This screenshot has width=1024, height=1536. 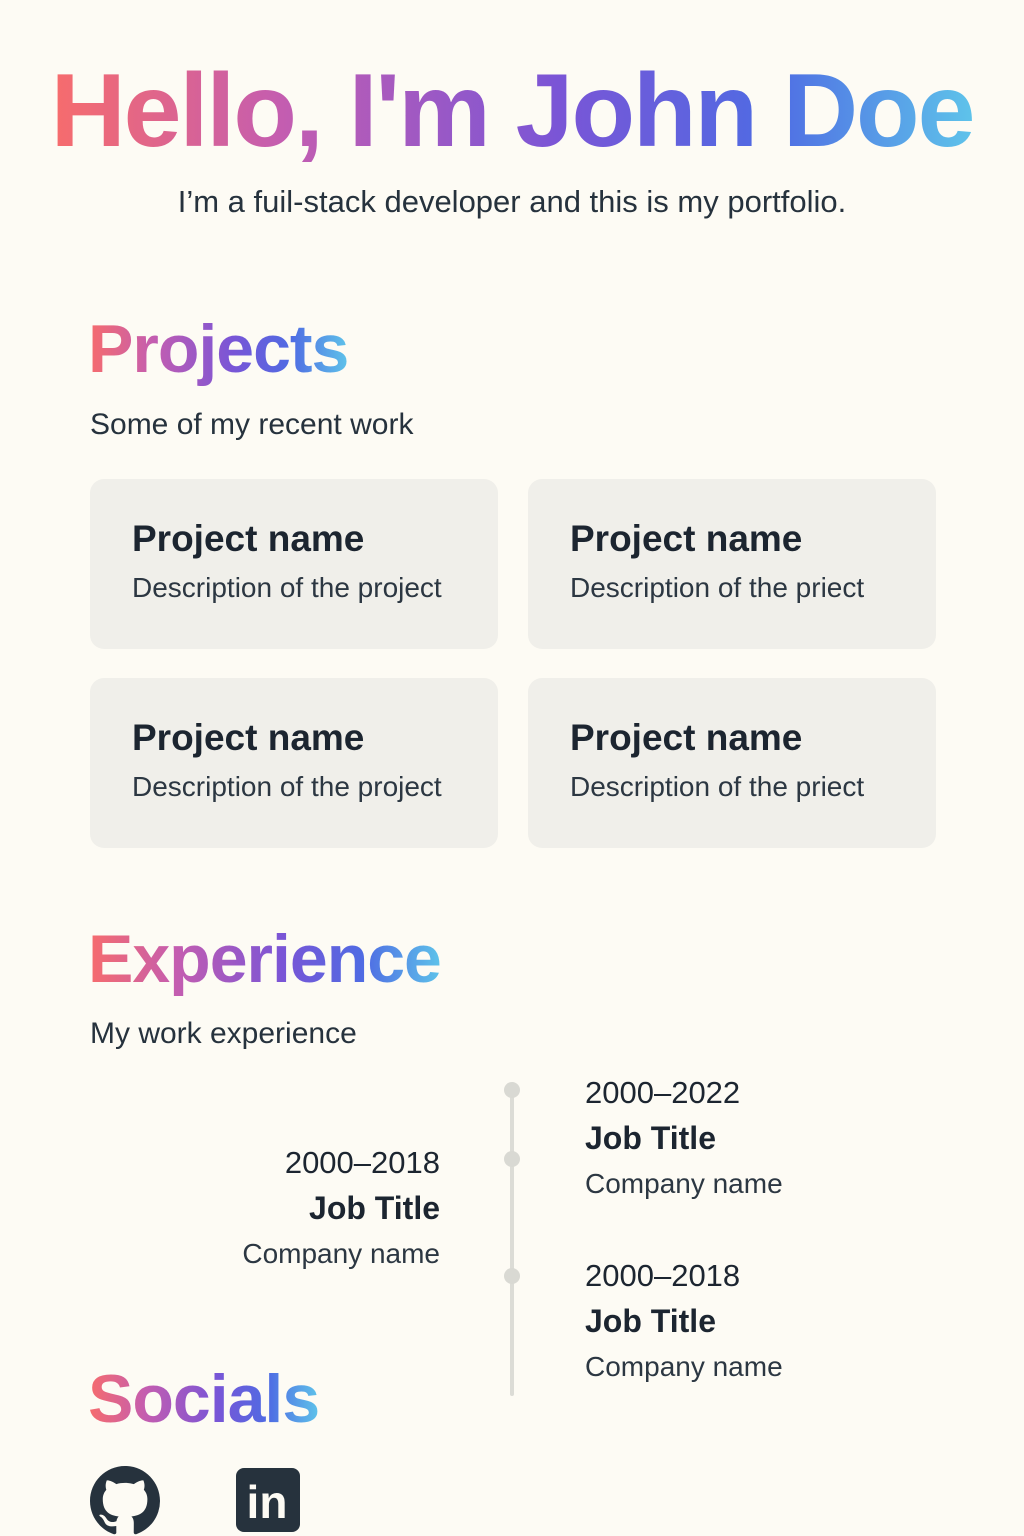 I want to click on experience-entry: 2000–2022 Job Title Company name, so click(x=684, y=1137).